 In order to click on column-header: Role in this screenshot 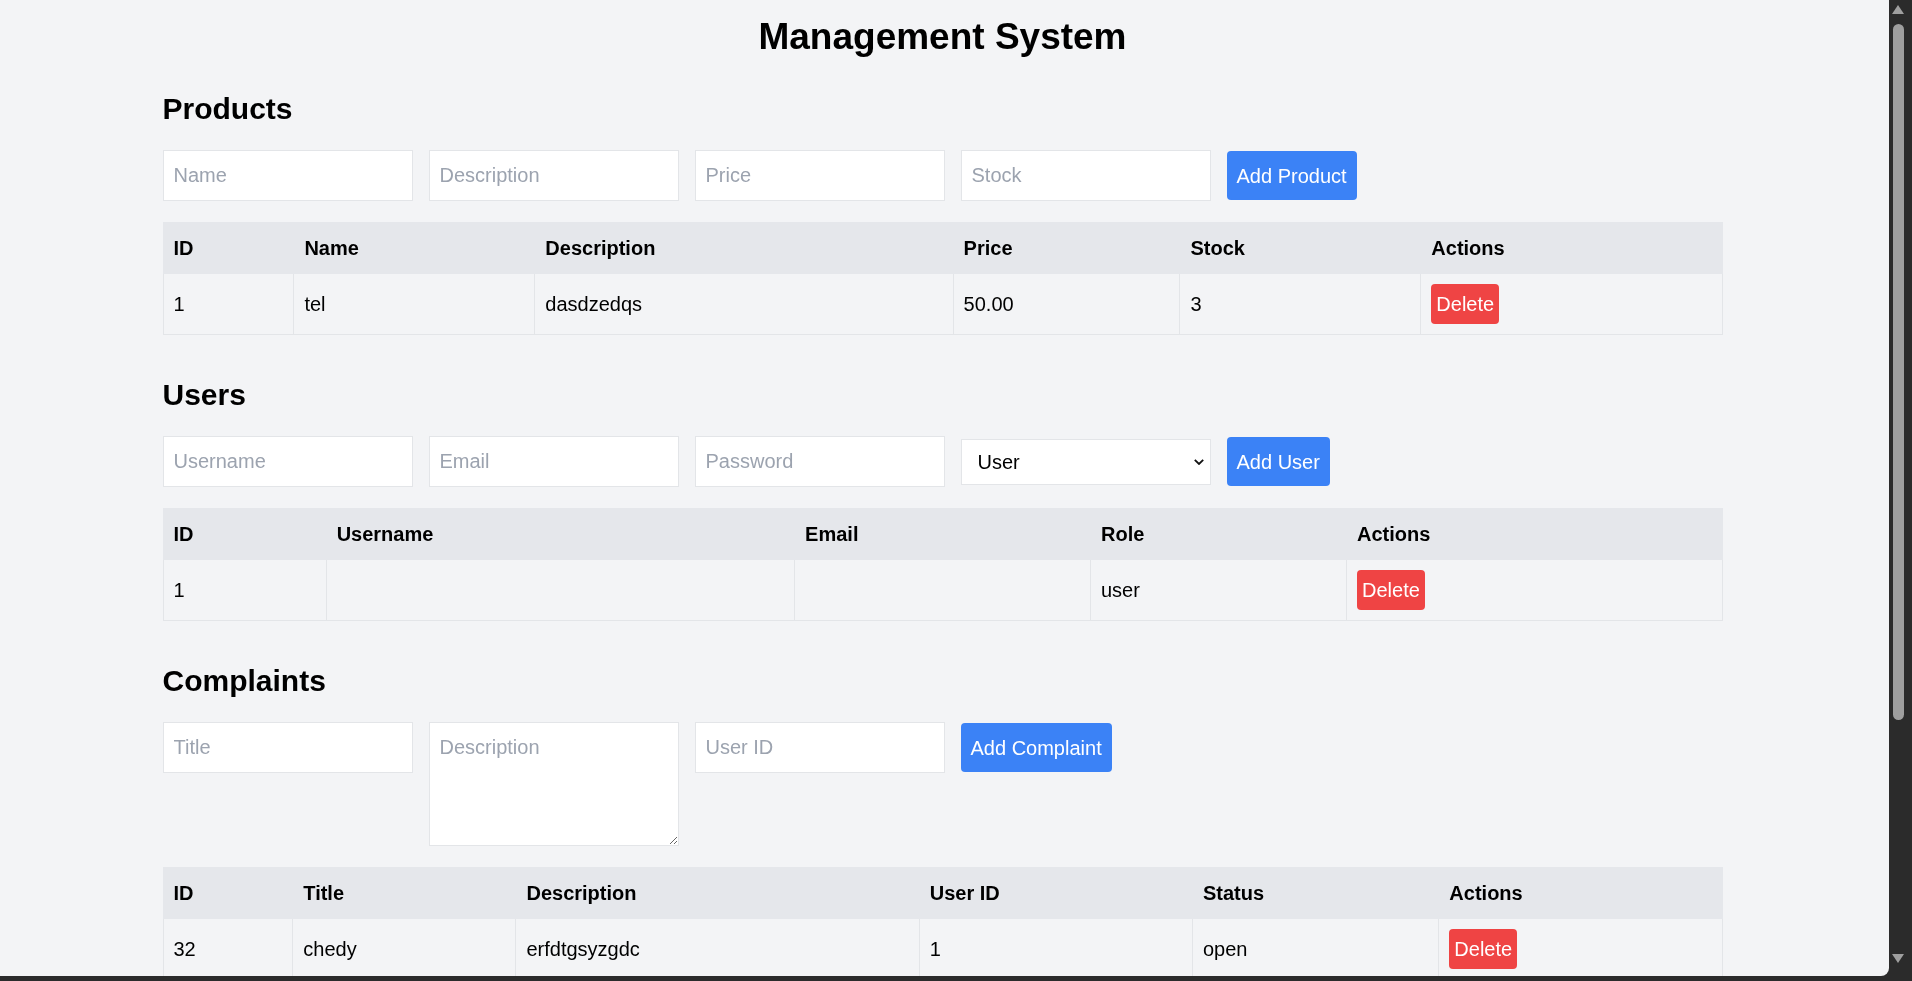, I will do `click(1218, 534)`.